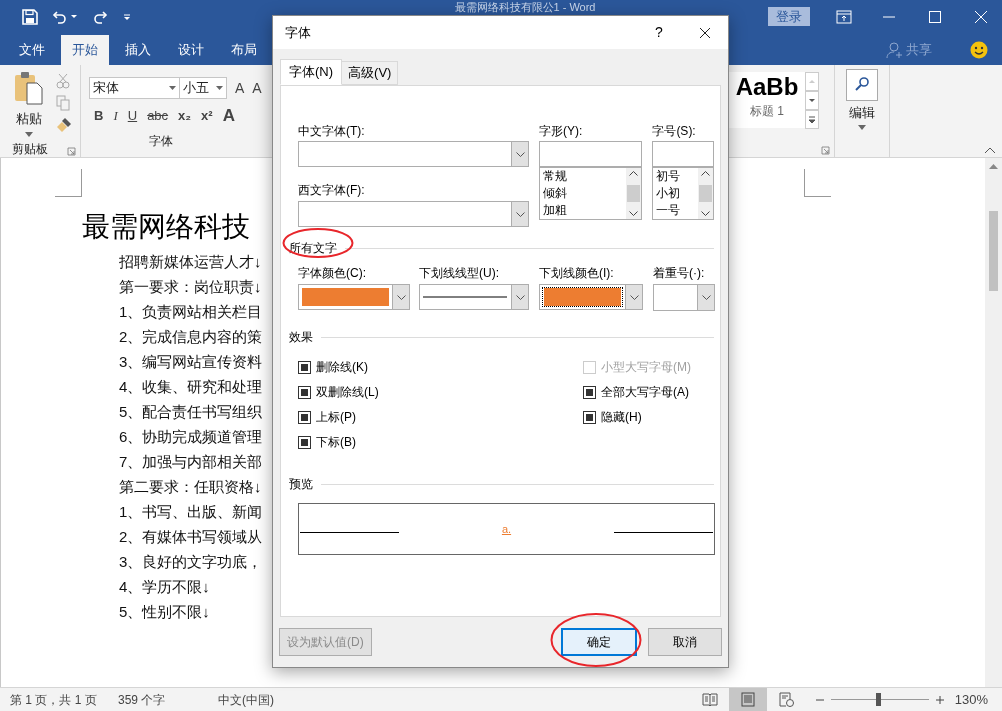  What do you see at coordinates (244, 50) in the screenshot?
I see `ribbon-tab: 布局` at bounding box center [244, 50].